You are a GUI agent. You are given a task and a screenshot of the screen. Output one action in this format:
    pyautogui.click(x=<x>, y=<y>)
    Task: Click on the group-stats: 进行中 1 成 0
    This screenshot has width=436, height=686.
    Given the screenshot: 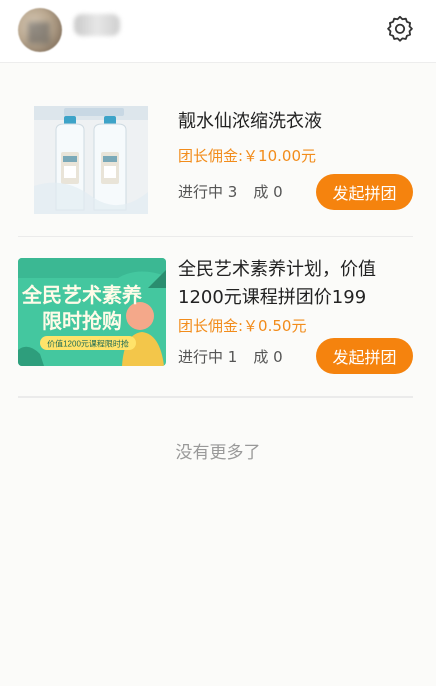 What is the action you would take?
    pyautogui.click(x=230, y=356)
    